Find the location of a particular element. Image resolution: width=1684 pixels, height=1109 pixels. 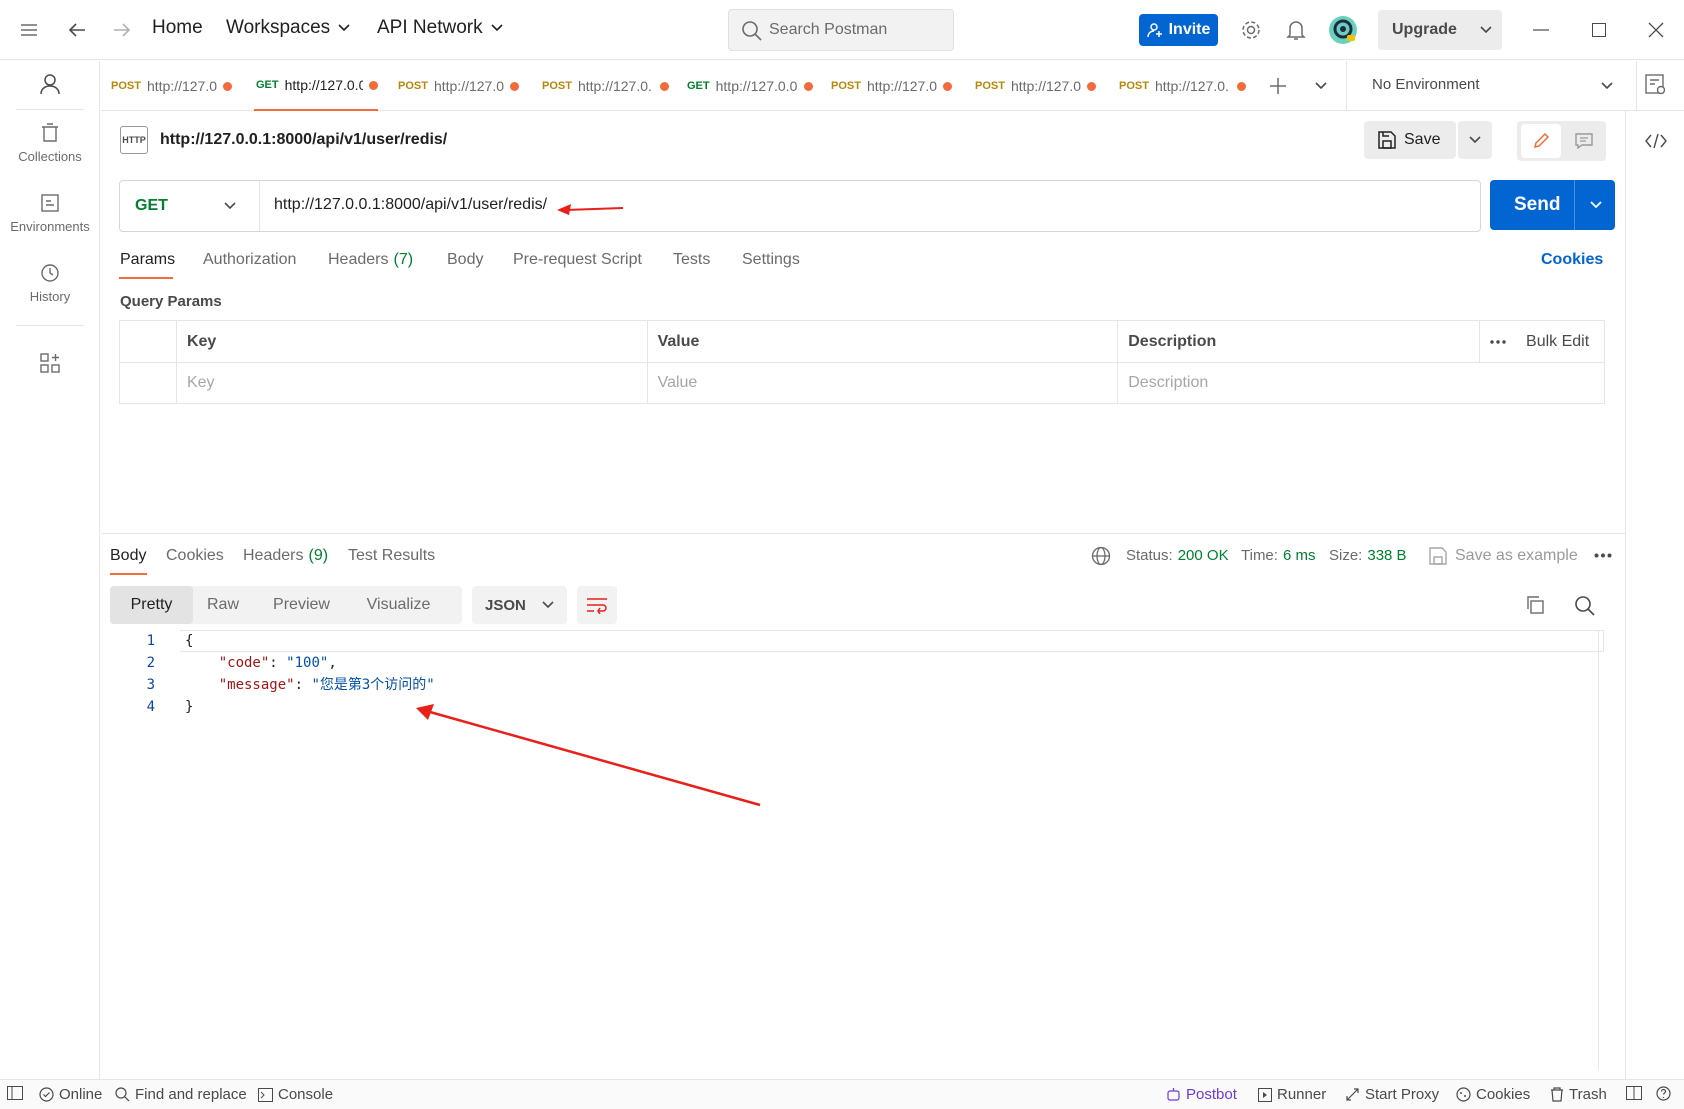

response-tab-cookies: Cookies is located at coordinates (195, 556).